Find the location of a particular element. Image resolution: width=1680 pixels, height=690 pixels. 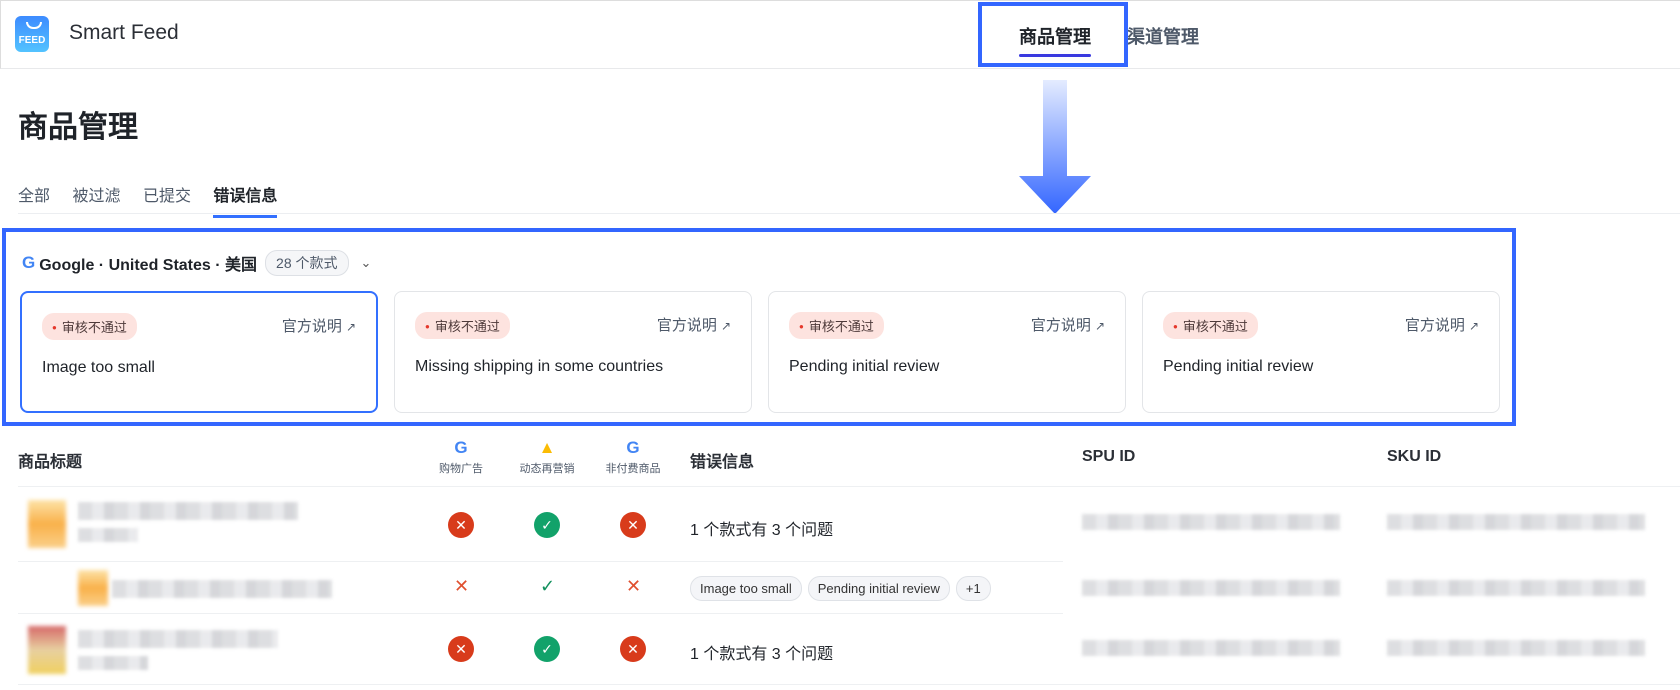

col-label: 购物广告 is located at coordinates (461, 469).